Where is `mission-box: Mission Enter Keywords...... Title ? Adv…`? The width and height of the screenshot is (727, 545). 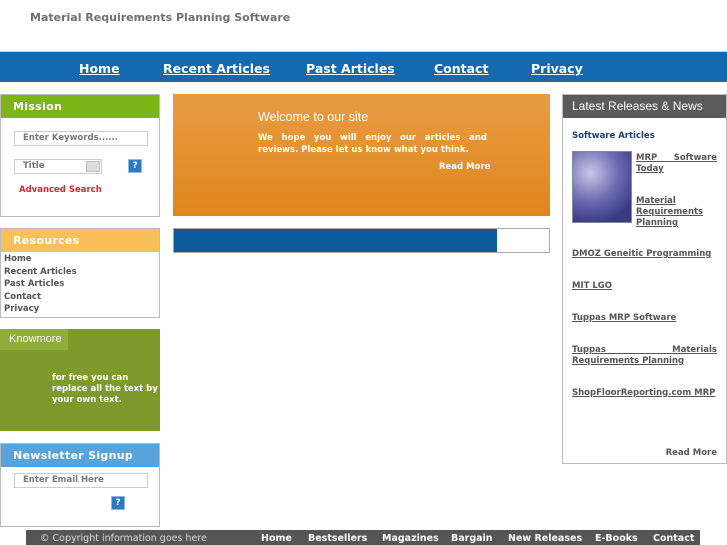
mission-box: Mission Enter Keywords...... Title ? Adv… is located at coordinates (80, 155).